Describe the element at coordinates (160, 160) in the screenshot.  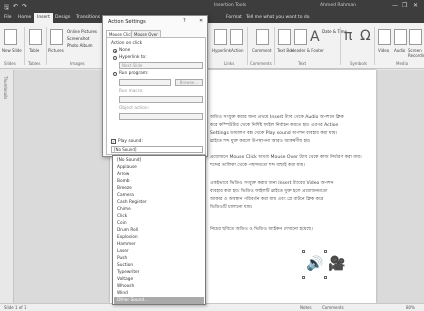
I see `list-item: [No Sound]` at that location.